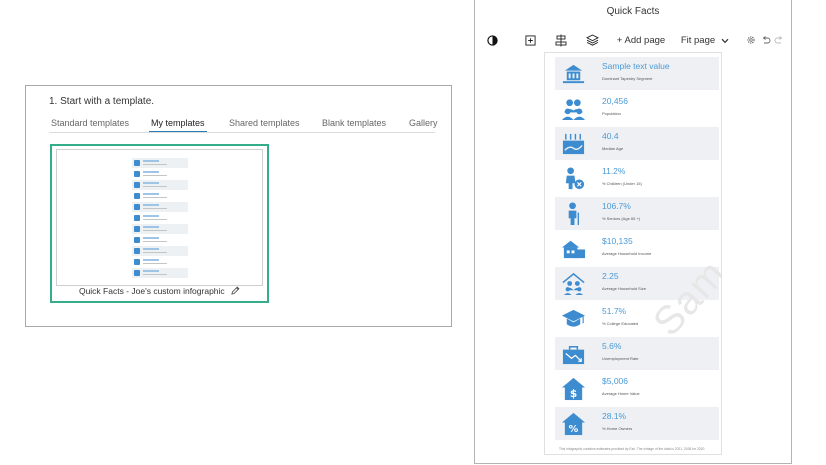  What do you see at coordinates (102, 101) in the screenshot?
I see `step-title: 1. Start with a template.` at bounding box center [102, 101].